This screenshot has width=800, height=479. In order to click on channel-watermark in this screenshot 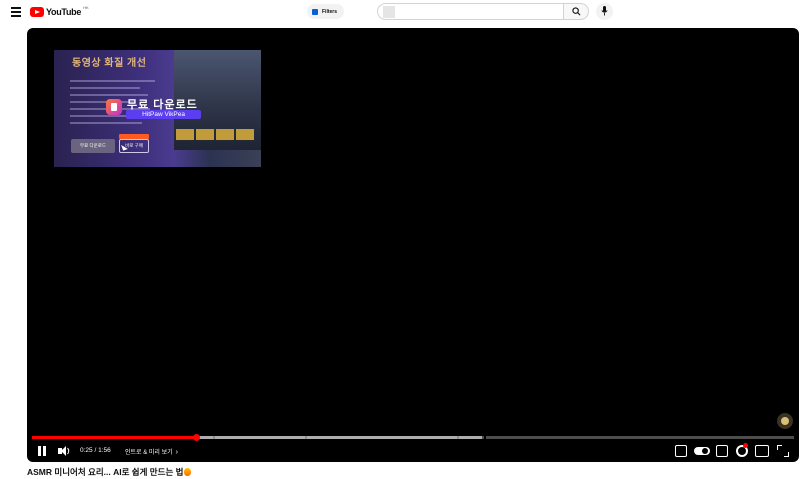, I will do `click(785, 421)`.